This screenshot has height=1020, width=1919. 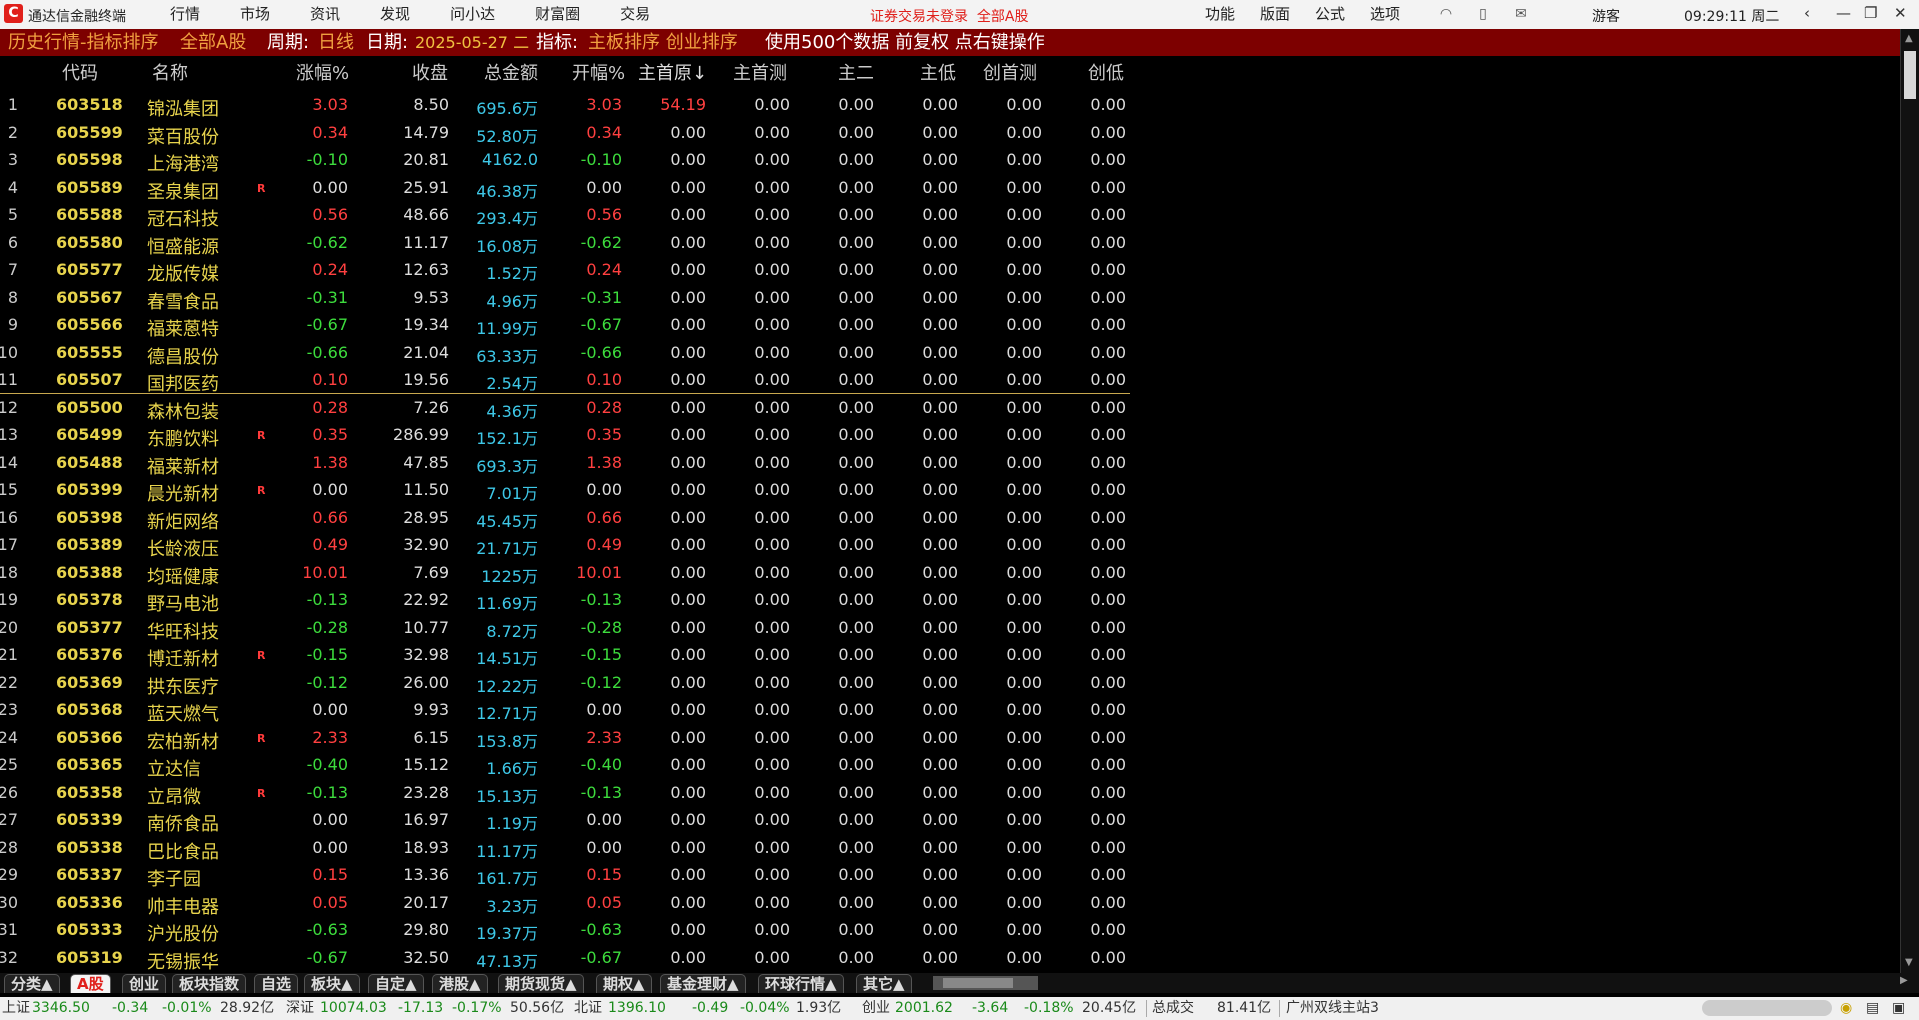 I want to click on user-label: 游客, so click(x=1606, y=16).